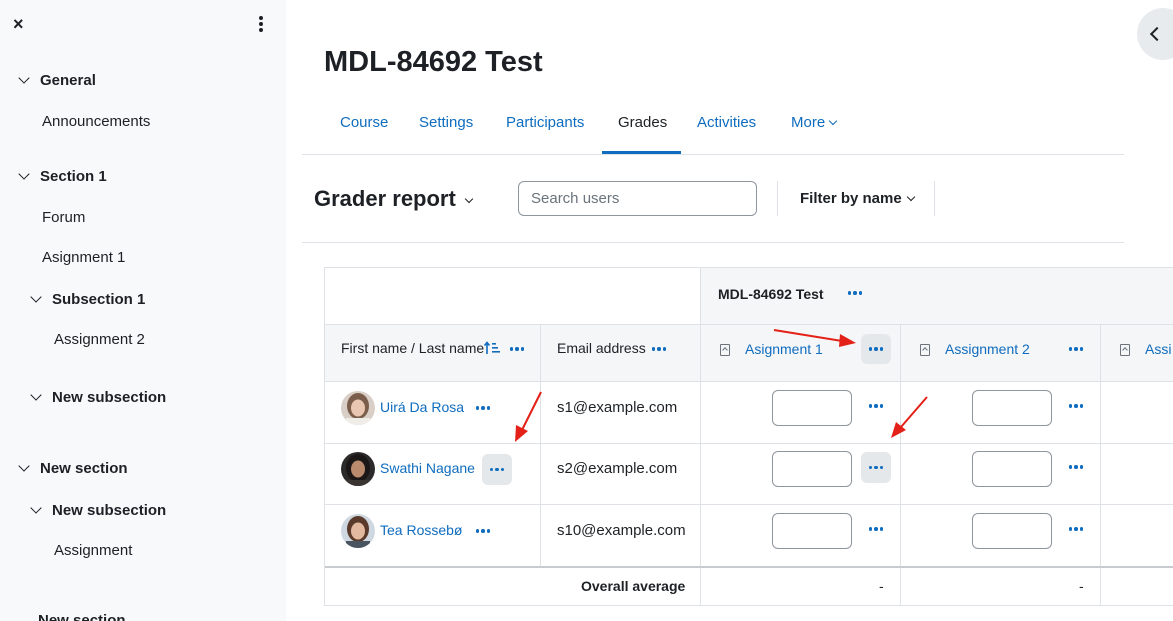 This screenshot has width=1173, height=621. I want to click on sidebar-section-general: General, so click(57, 80).